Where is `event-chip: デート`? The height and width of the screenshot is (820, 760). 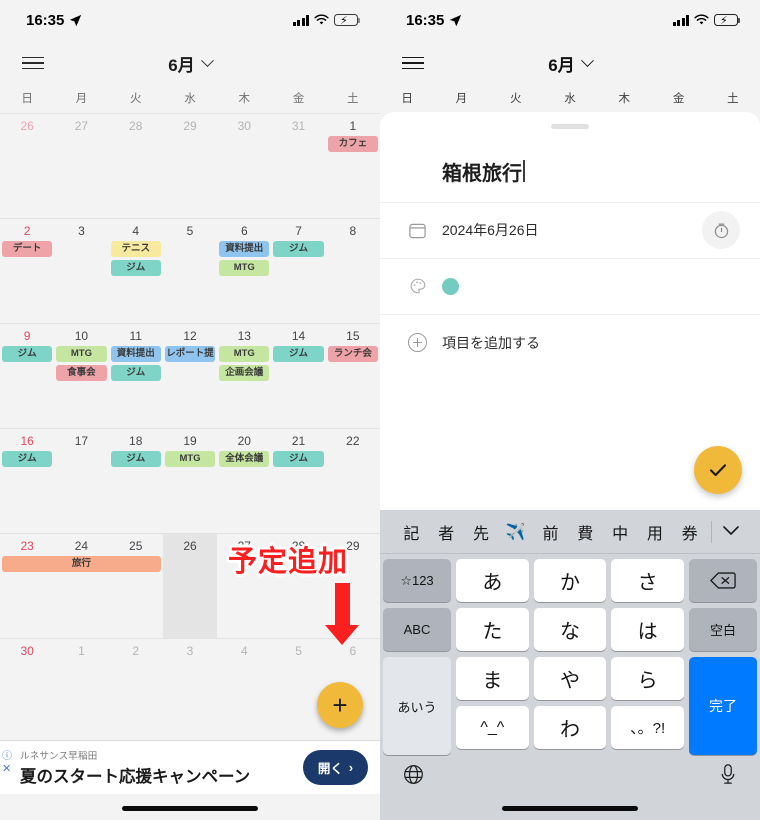 event-chip: デート is located at coordinates (27, 249).